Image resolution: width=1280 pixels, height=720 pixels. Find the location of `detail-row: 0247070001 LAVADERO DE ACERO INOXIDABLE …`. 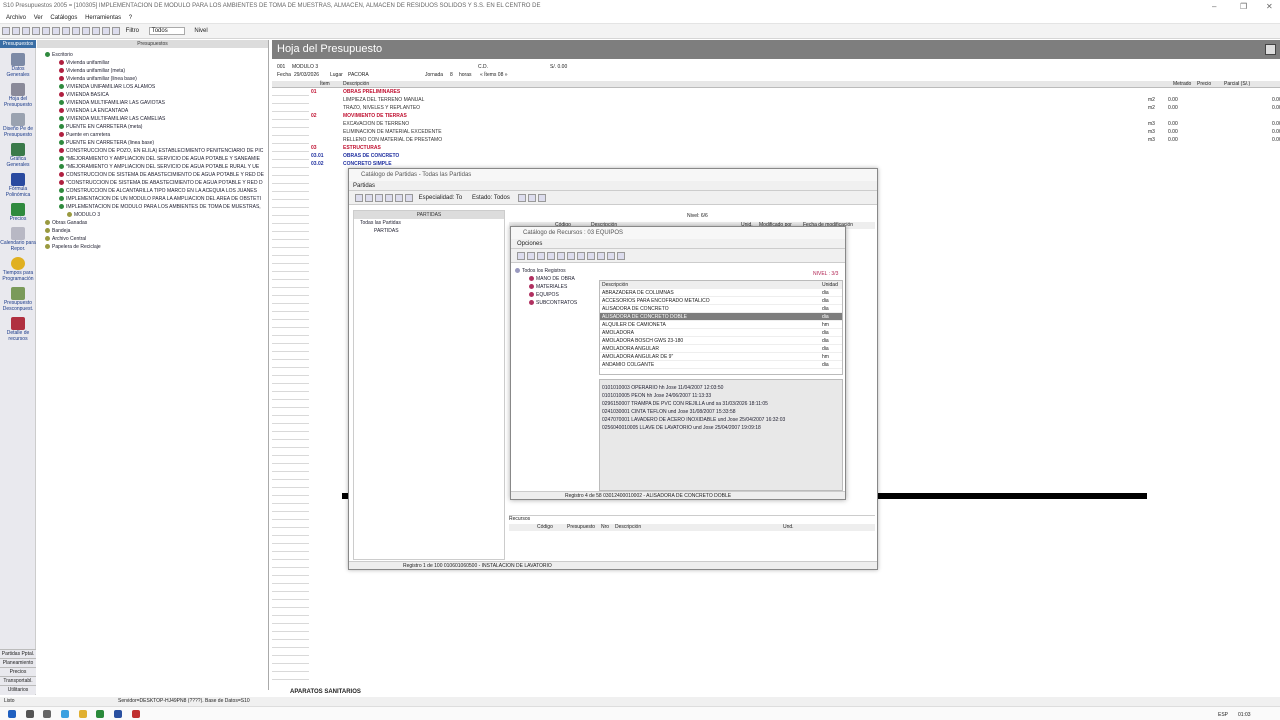

detail-row: 0247070001 LAVADERO DE ACERO INOXIDABLE … is located at coordinates (722, 420).